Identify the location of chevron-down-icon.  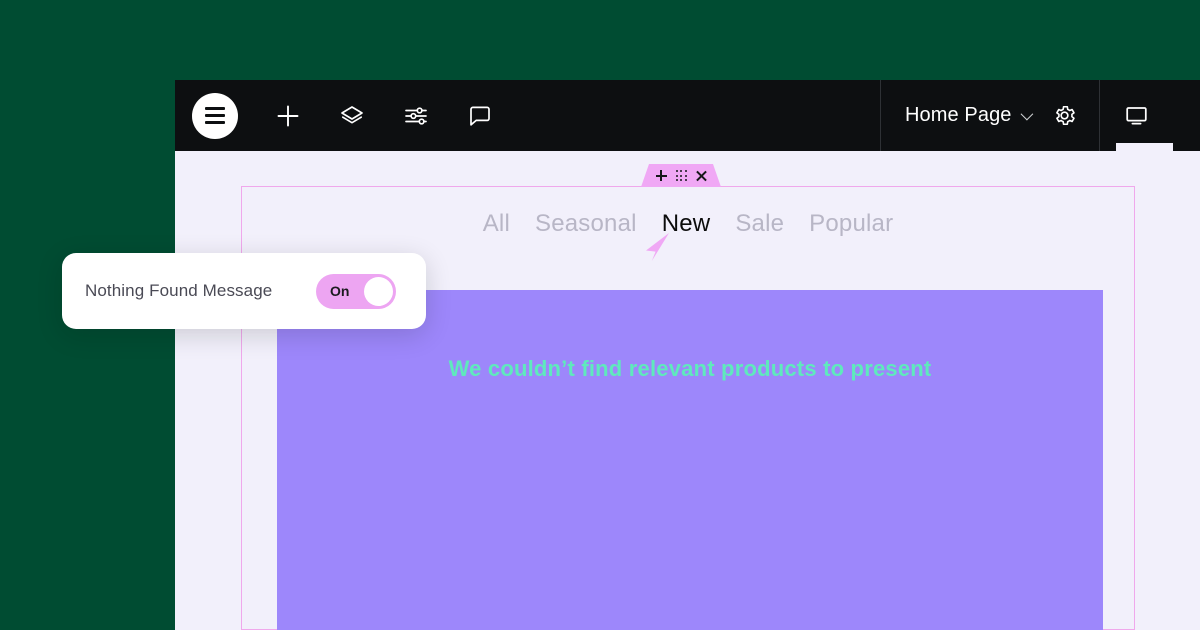
(1026, 114).